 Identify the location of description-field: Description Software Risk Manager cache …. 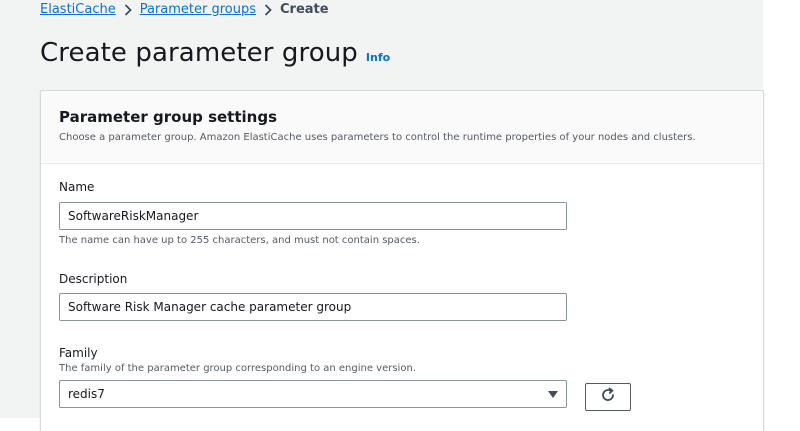
(313, 296).